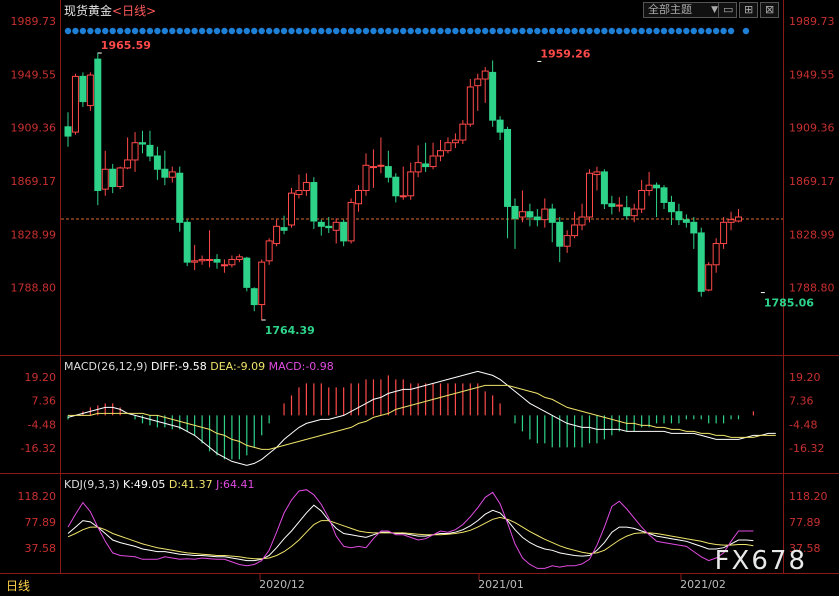 The height and width of the screenshot is (596, 839). Describe the element at coordinates (422, 417) in the screenshot. I see `dea-line` at that location.